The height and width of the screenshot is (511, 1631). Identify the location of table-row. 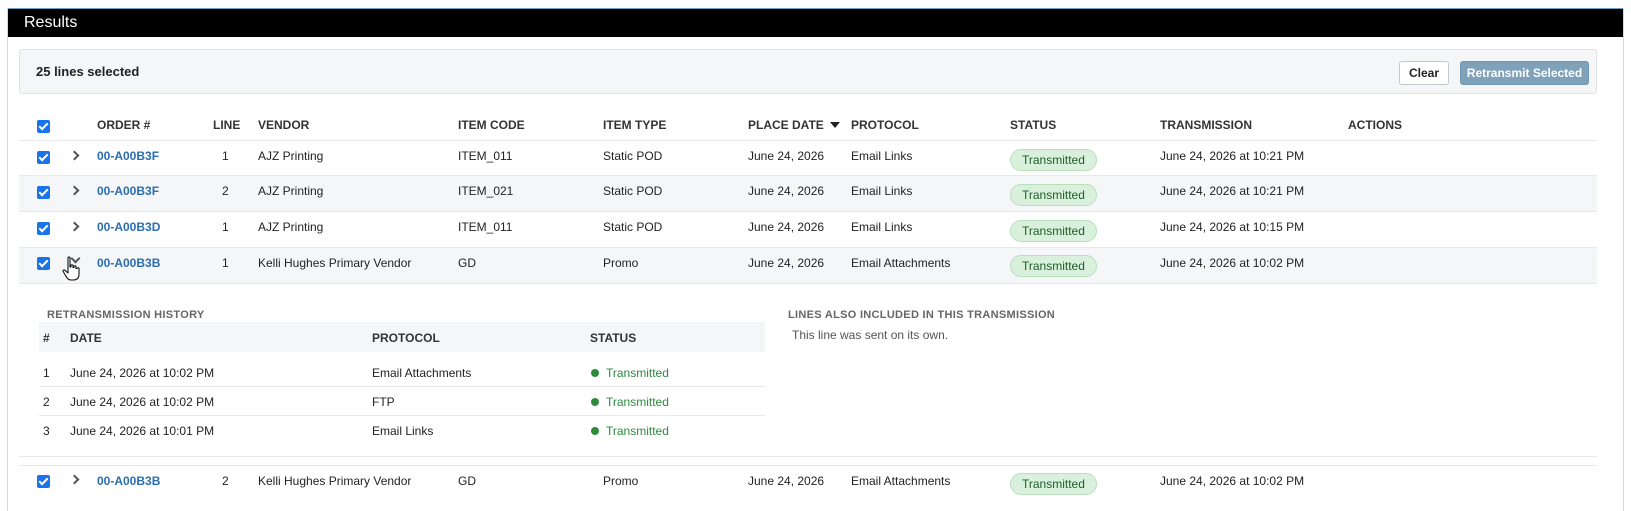
(808, 488).